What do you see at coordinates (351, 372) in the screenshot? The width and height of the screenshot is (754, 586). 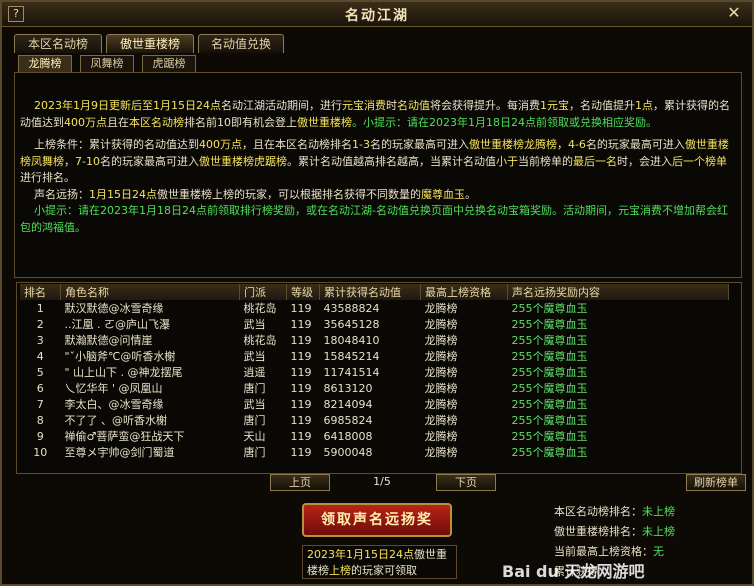 I see `cell-points: 11741514` at bounding box center [351, 372].